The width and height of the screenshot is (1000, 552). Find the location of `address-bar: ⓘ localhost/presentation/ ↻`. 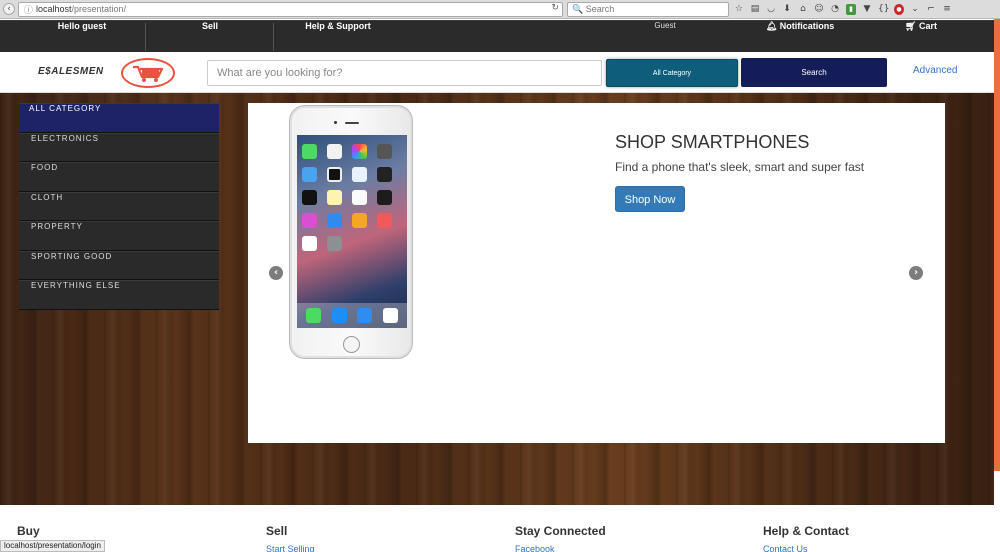

address-bar: ⓘ localhost/presentation/ ↻ is located at coordinates (290, 9).